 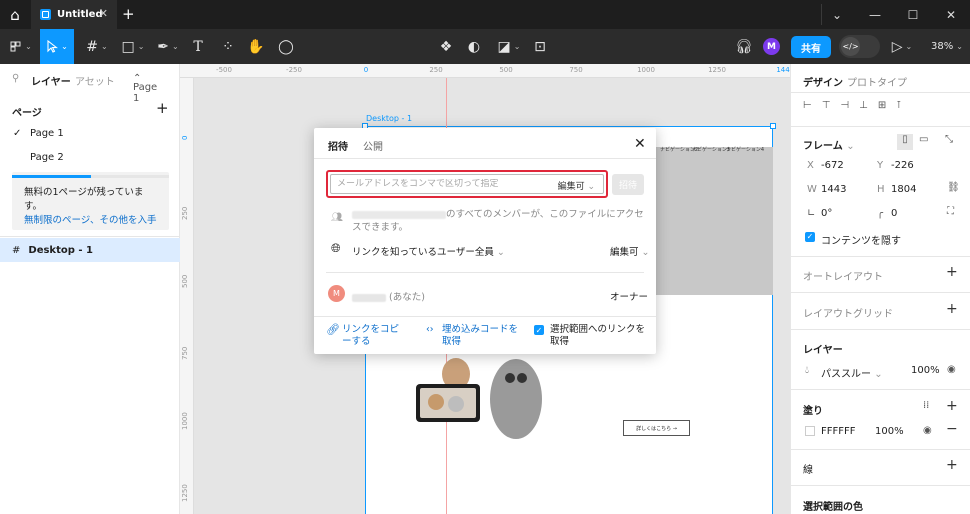 What do you see at coordinates (185, 137) in the screenshot?
I see `ruler-tick: 0` at bounding box center [185, 137].